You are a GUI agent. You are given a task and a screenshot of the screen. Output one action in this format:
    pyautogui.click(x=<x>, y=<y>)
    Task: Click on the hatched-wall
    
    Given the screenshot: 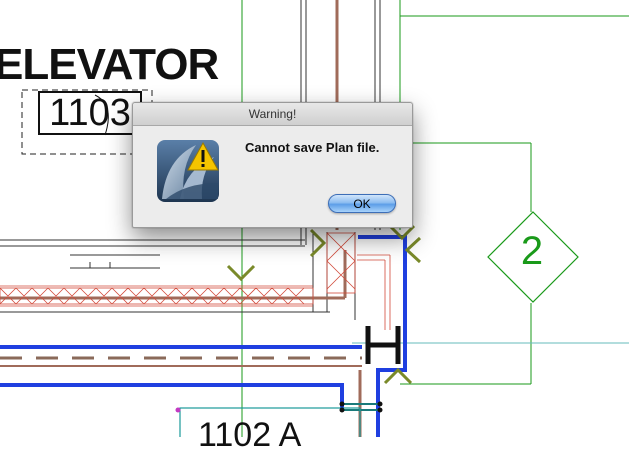 What is the action you would take?
    pyautogui.click(x=195, y=281)
    